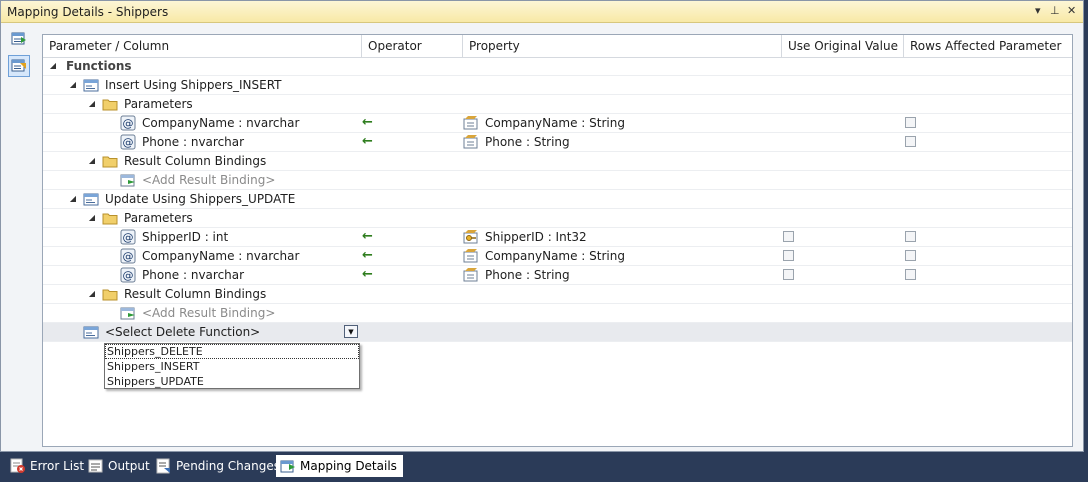 This screenshot has height=482, width=1088. What do you see at coordinates (557, 332) in the screenshot?
I see `tree-row-delete-function: <Select Delete Function> ▼` at bounding box center [557, 332].